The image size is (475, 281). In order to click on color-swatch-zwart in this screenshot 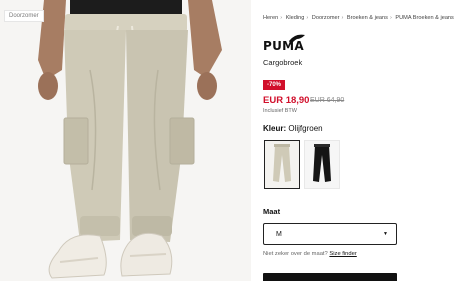, I will do `click(322, 164)`.